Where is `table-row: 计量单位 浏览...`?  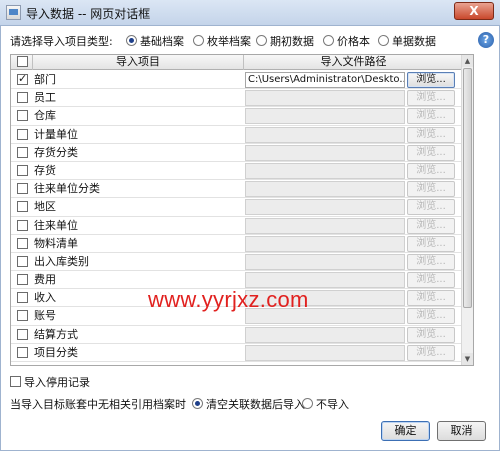
table-row: 计量单位 浏览... is located at coordinates (237, 135).